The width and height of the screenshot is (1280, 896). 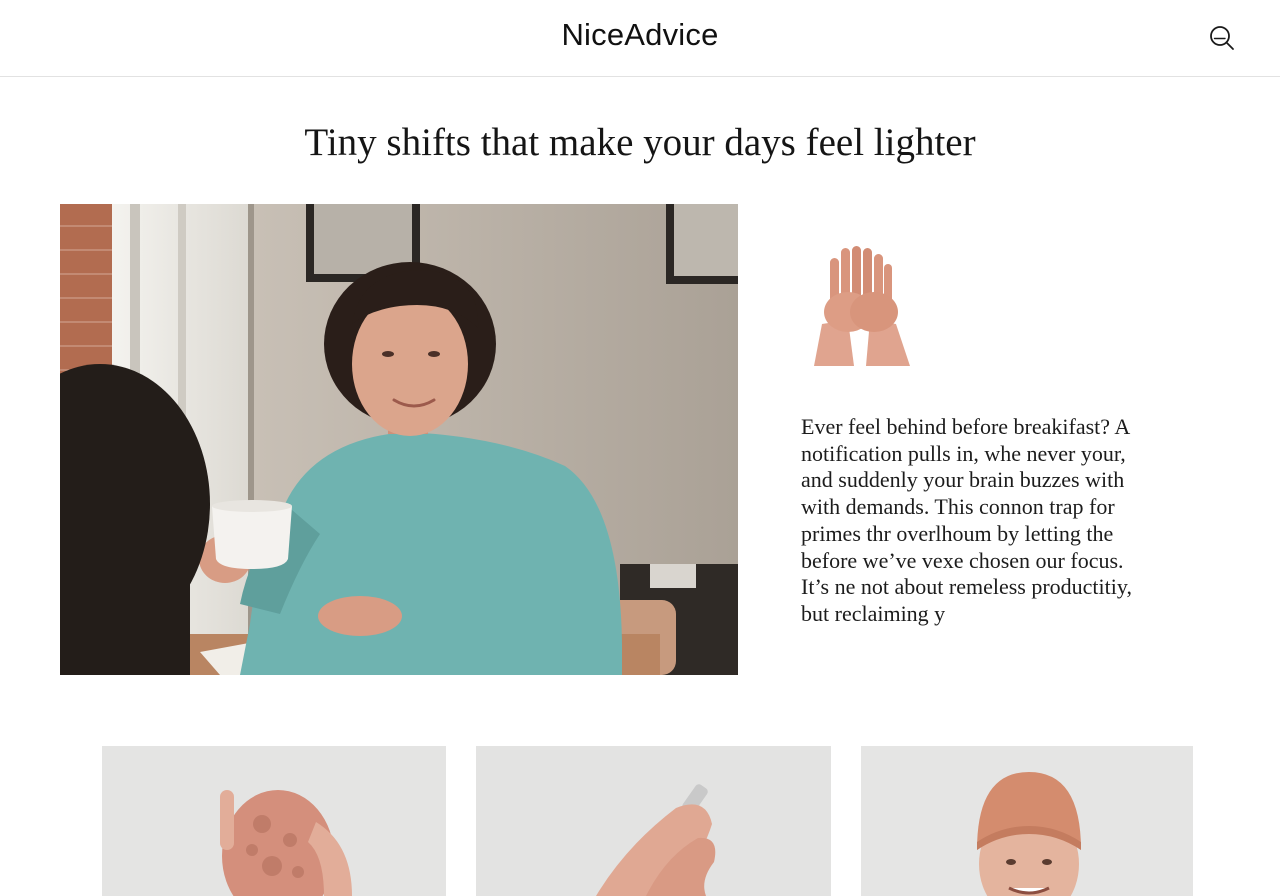 What do you see at coordinates (957, 533) in the screenshot?
I see `excerpt-line: primes thr overlhoum by letting the` at bounding box center [957, 533].